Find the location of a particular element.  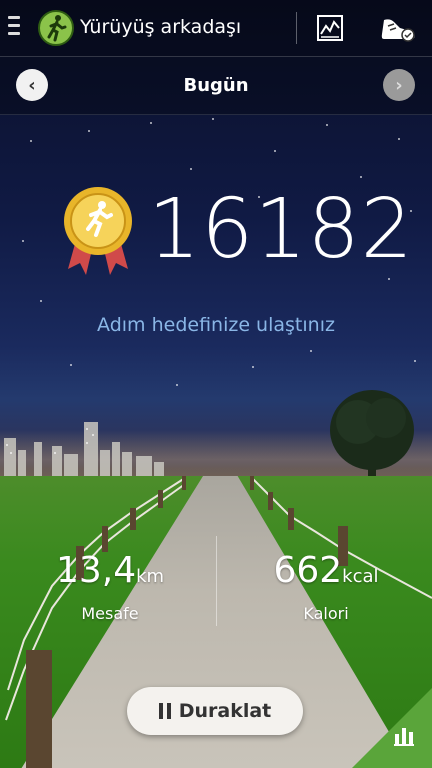

pause-button: Duraklat is located at coordinates (215, 711).